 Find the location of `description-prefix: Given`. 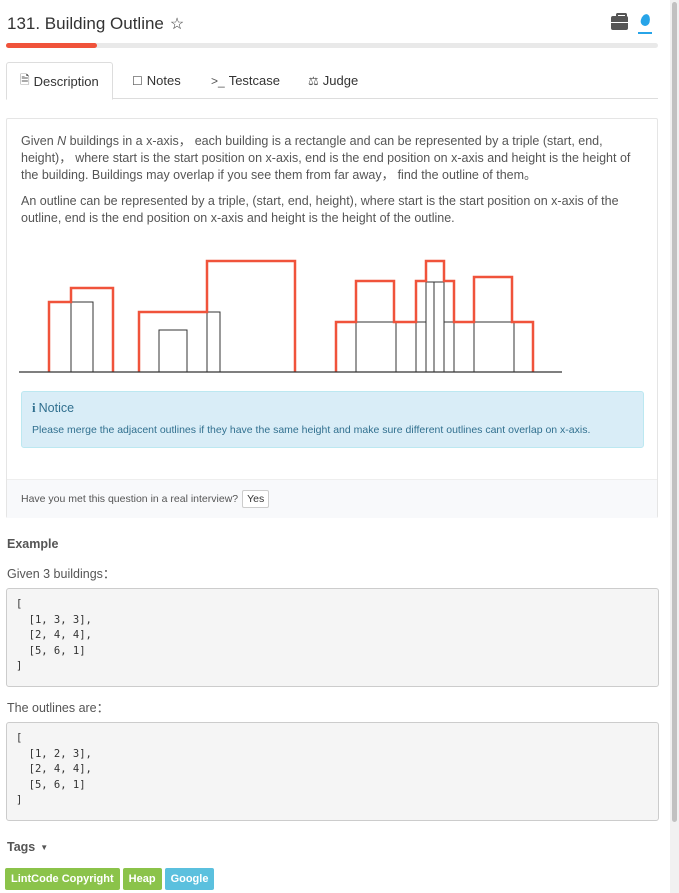

description-prefix: Given is located at coordinates (39, 141).